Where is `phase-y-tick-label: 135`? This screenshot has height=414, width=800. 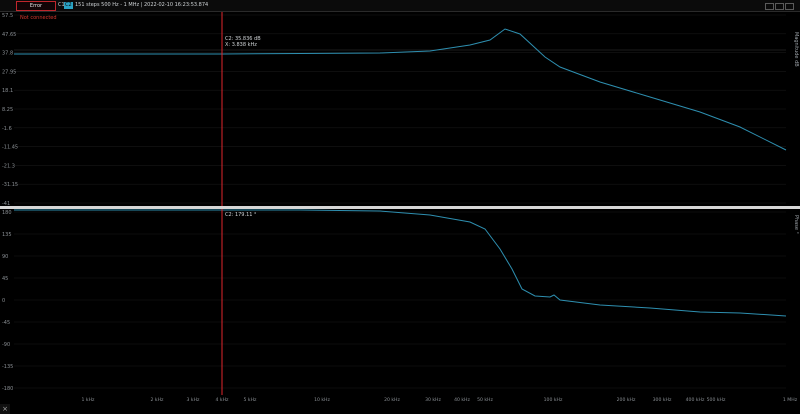
phase-y-tick-label: 135 is located at coordinates (7, 235).